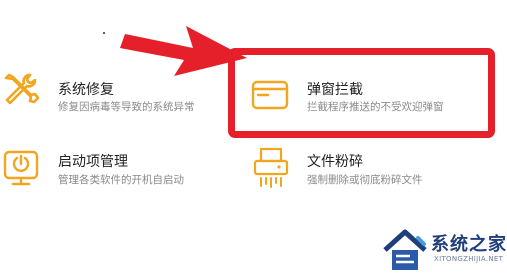 The width and height of the screenshot is (507, 280). I want to click on watermark-name: 系统之家, so click(469, 244).